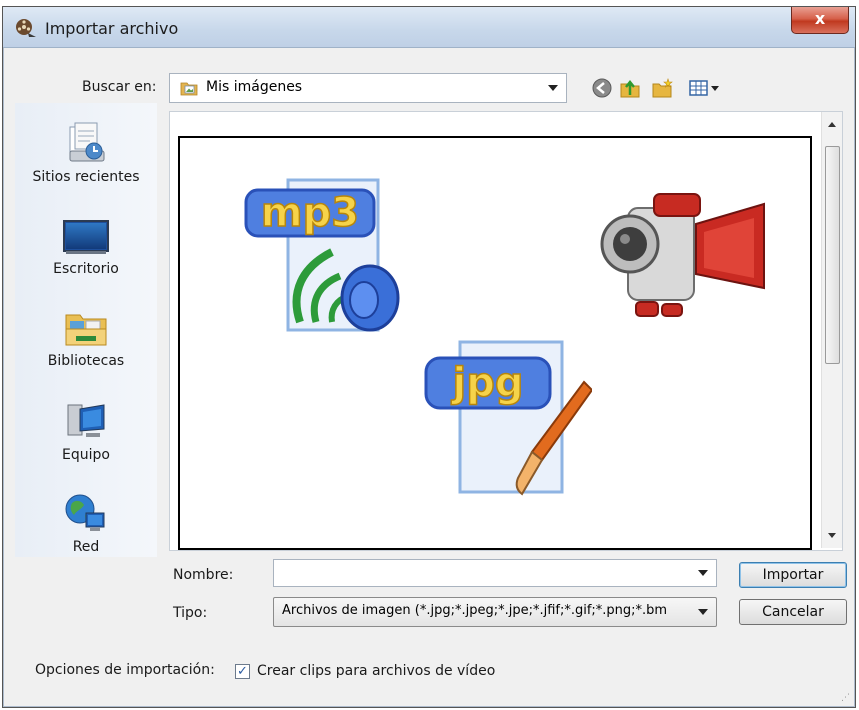 This screenshot has width=859, height=710. Describe the element at coordinates (322, 255) in the screenshot. I see `mp3-file-icon: mp3` at that location.